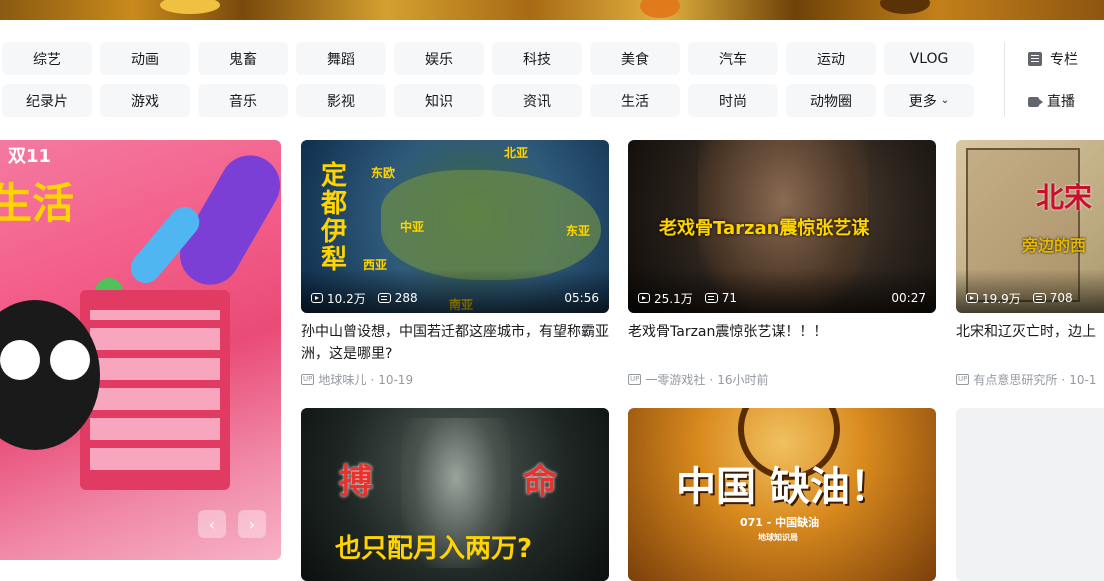  I want to click on video-stats: 25.1万 71 00:27, so click(782, 298).